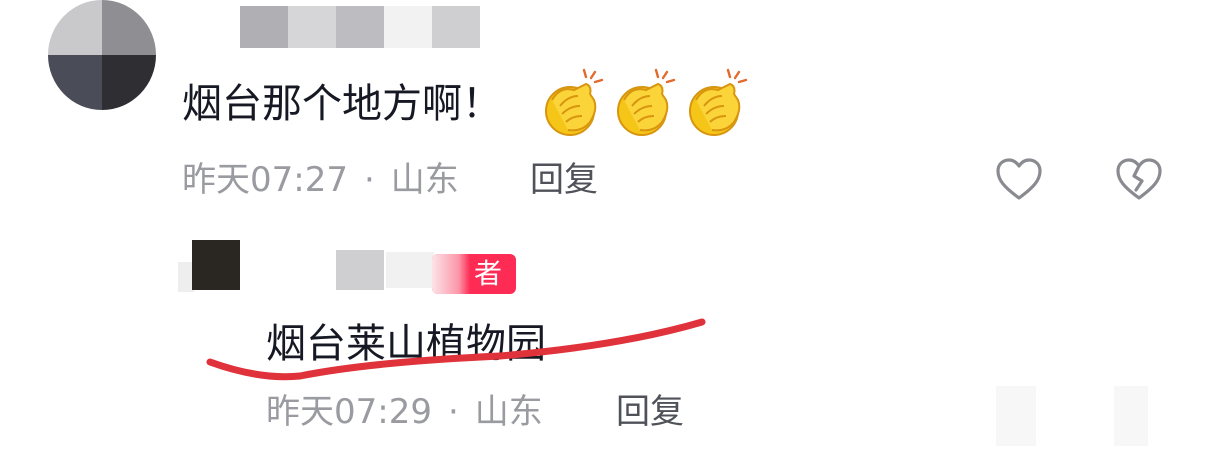 The width and height of the screenshot is (1220, 453). Describe the element at coordinates (1139, 180) in the screenshot. I see `broken-heart-icon` at that location.